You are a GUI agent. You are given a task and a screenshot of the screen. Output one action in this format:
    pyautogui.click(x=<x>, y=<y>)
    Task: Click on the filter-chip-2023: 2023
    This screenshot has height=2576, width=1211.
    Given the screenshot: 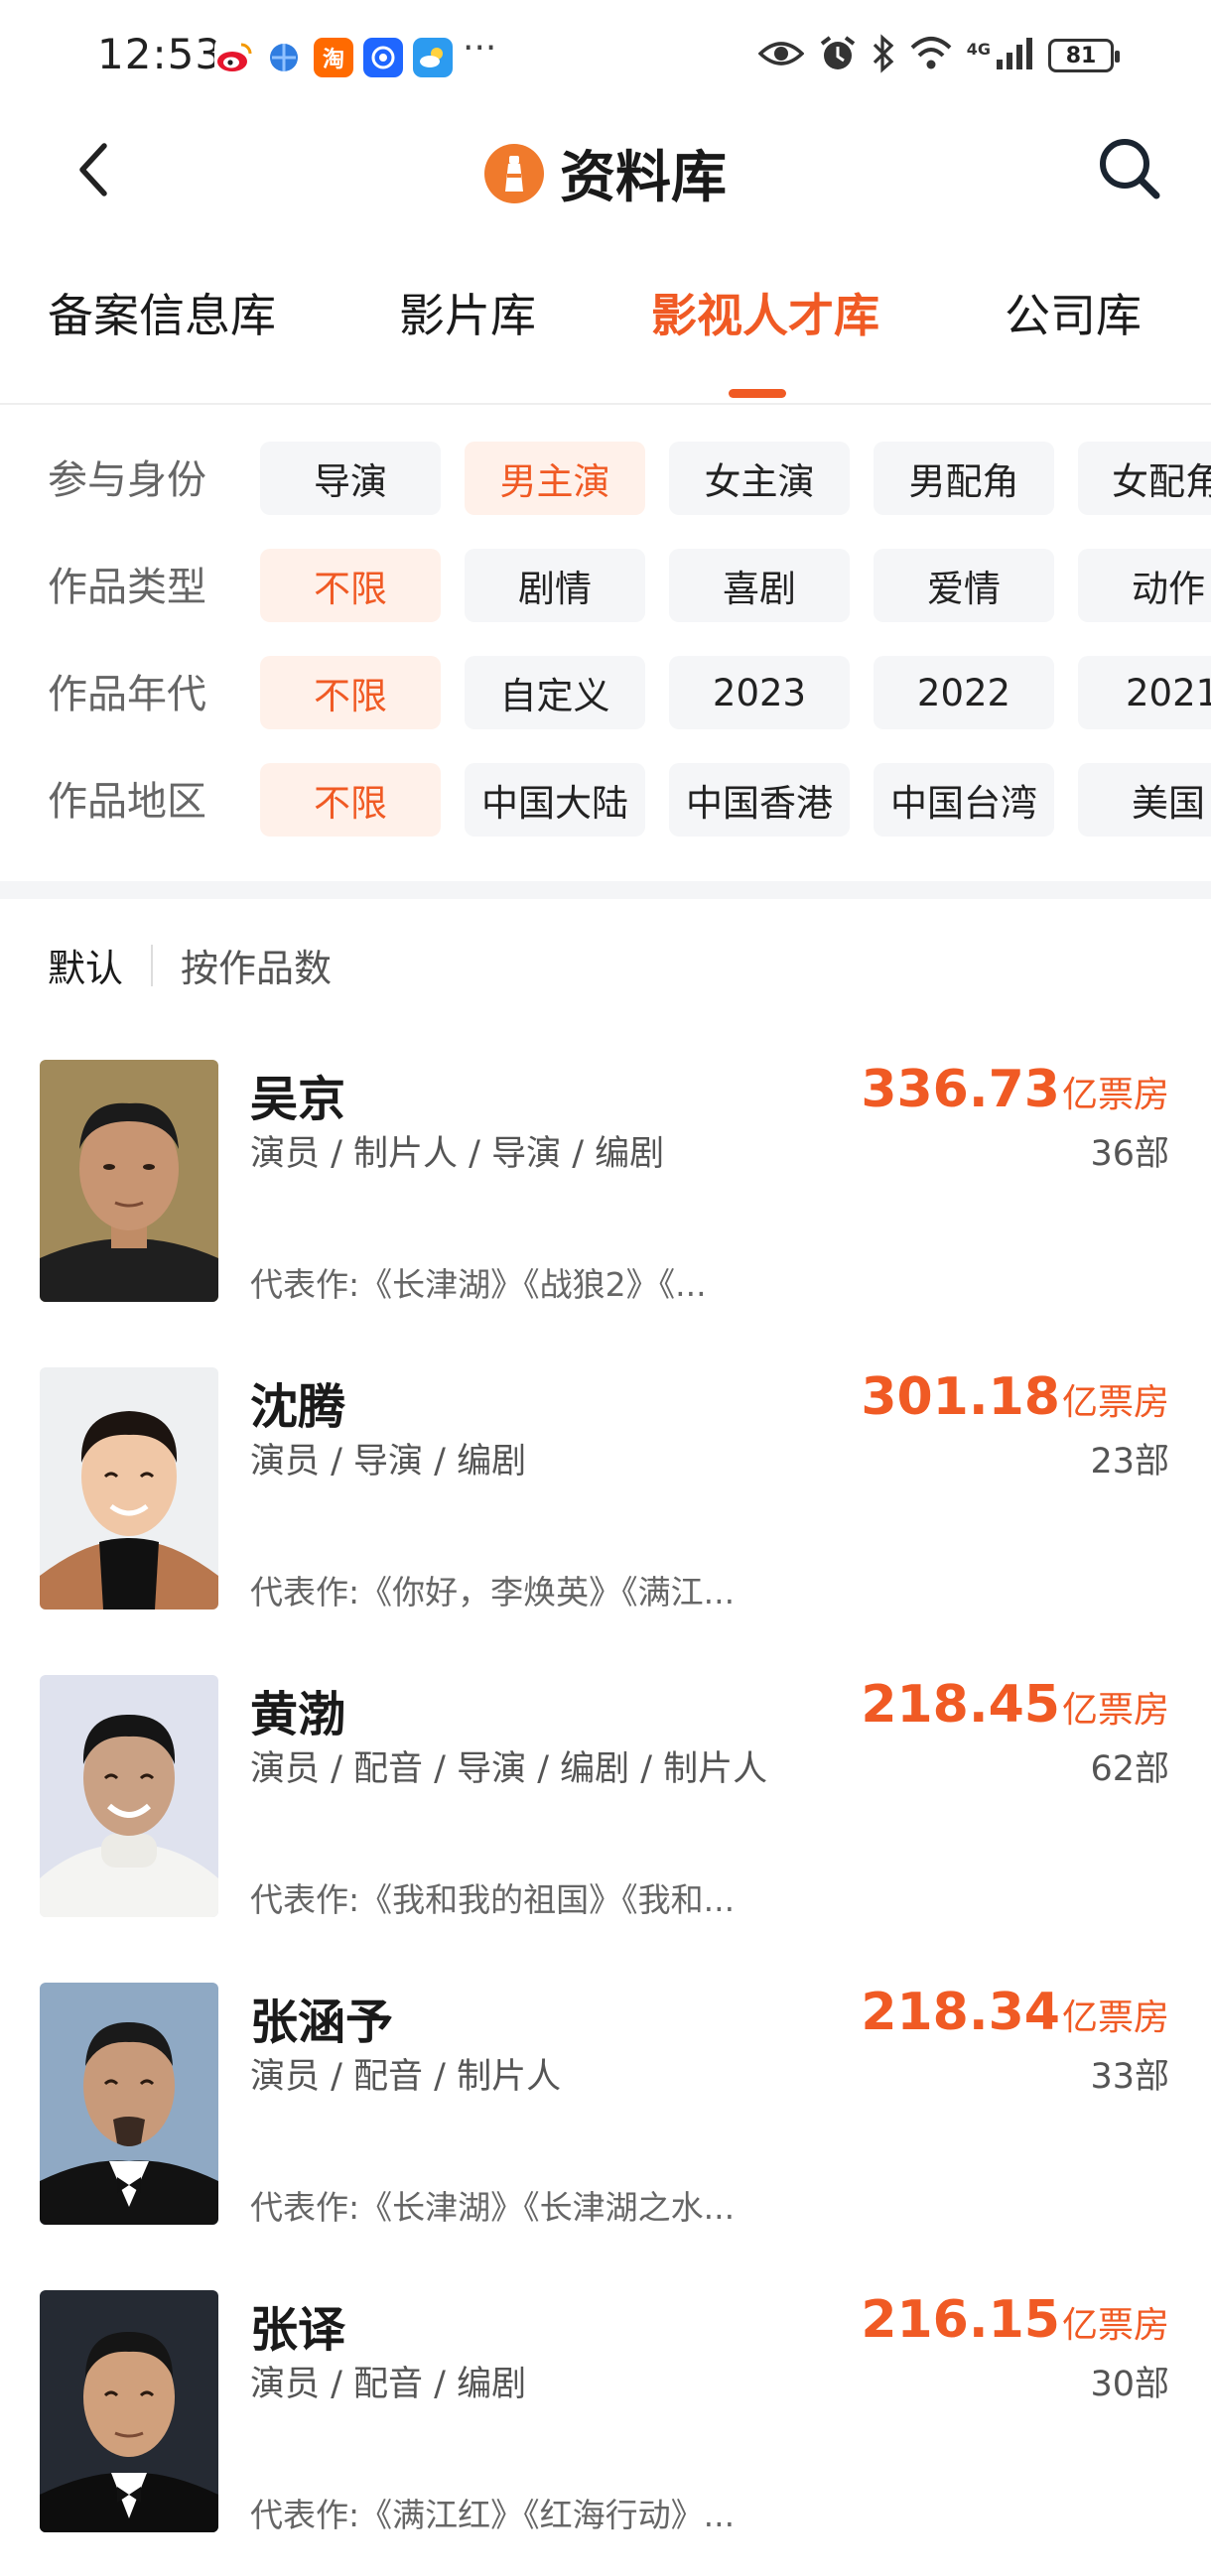 What is the action you would take?
    pyautogui.click(x=759, y=693)
    